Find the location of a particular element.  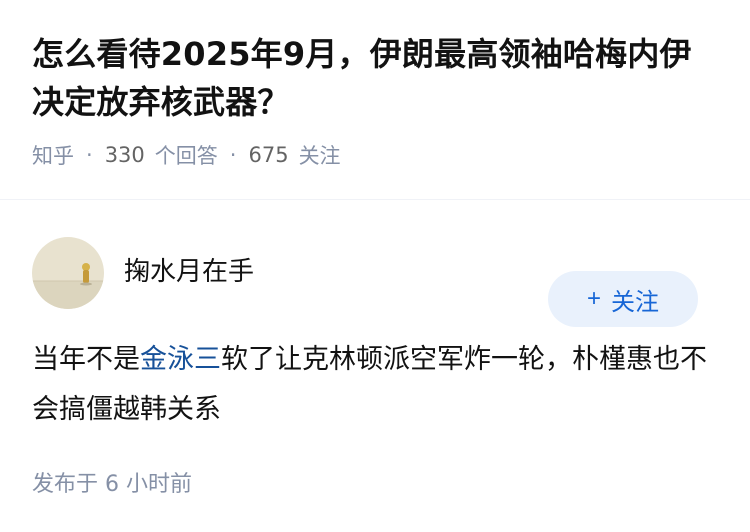

question-meta: 知乎 · 330 个回答 · 675 关注 is located at coordinates (375, 155).